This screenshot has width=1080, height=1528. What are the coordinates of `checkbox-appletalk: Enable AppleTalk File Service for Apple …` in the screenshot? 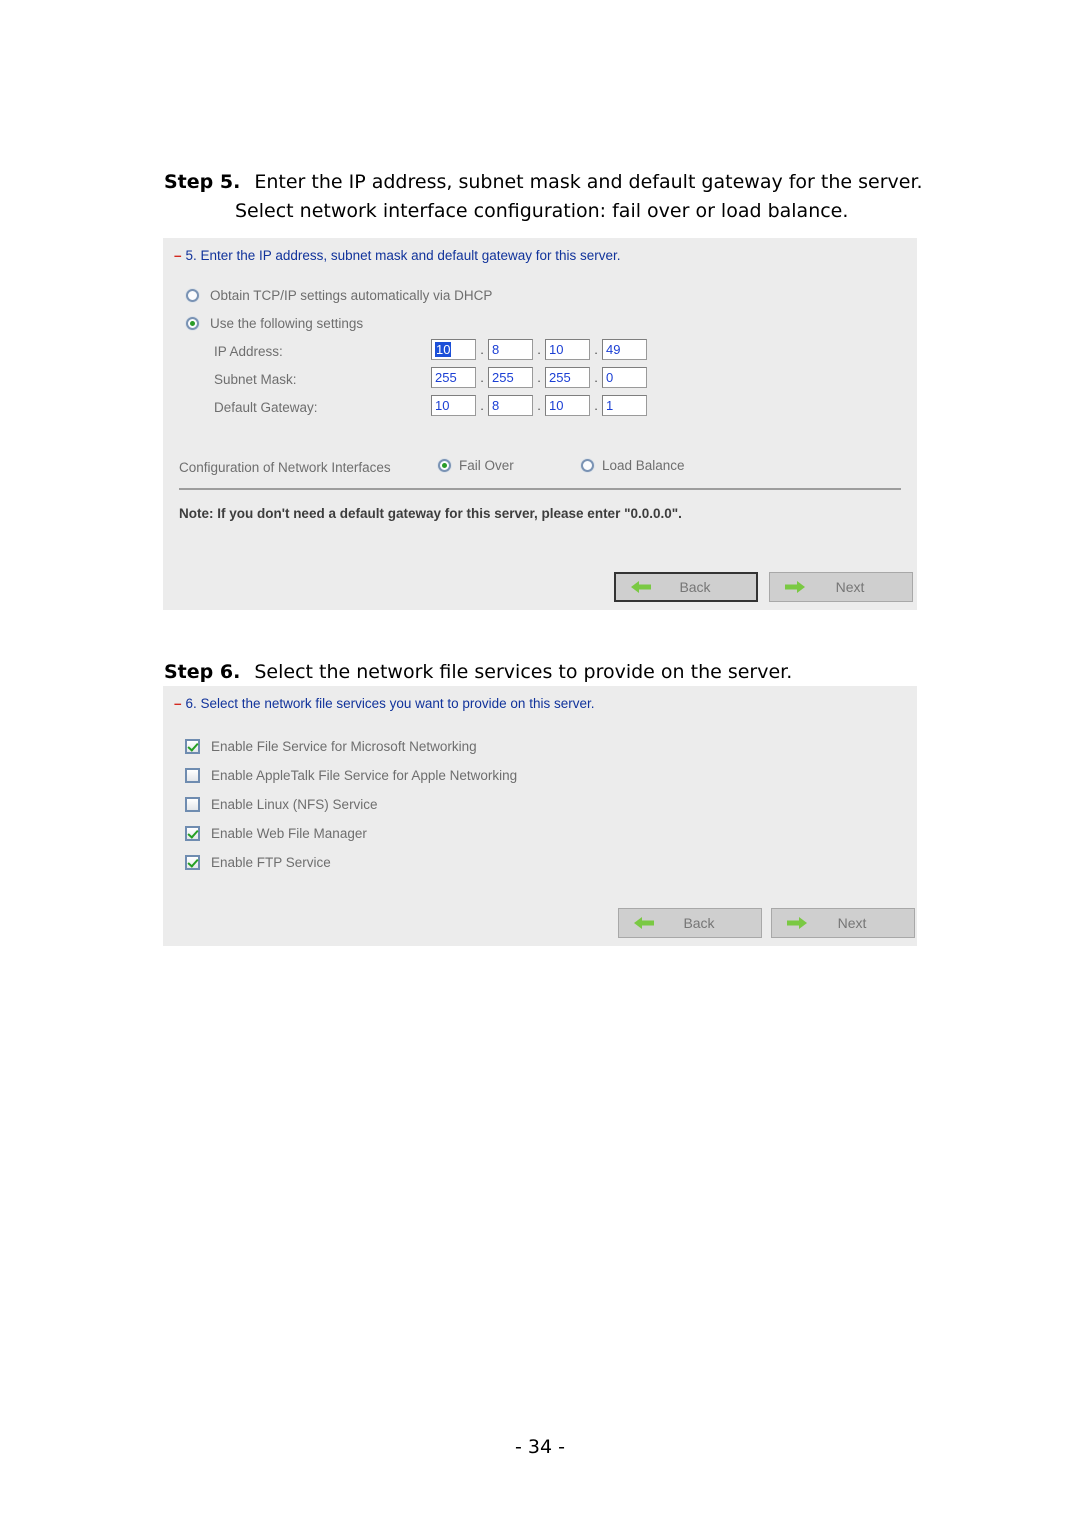 It's located at (351, 775).